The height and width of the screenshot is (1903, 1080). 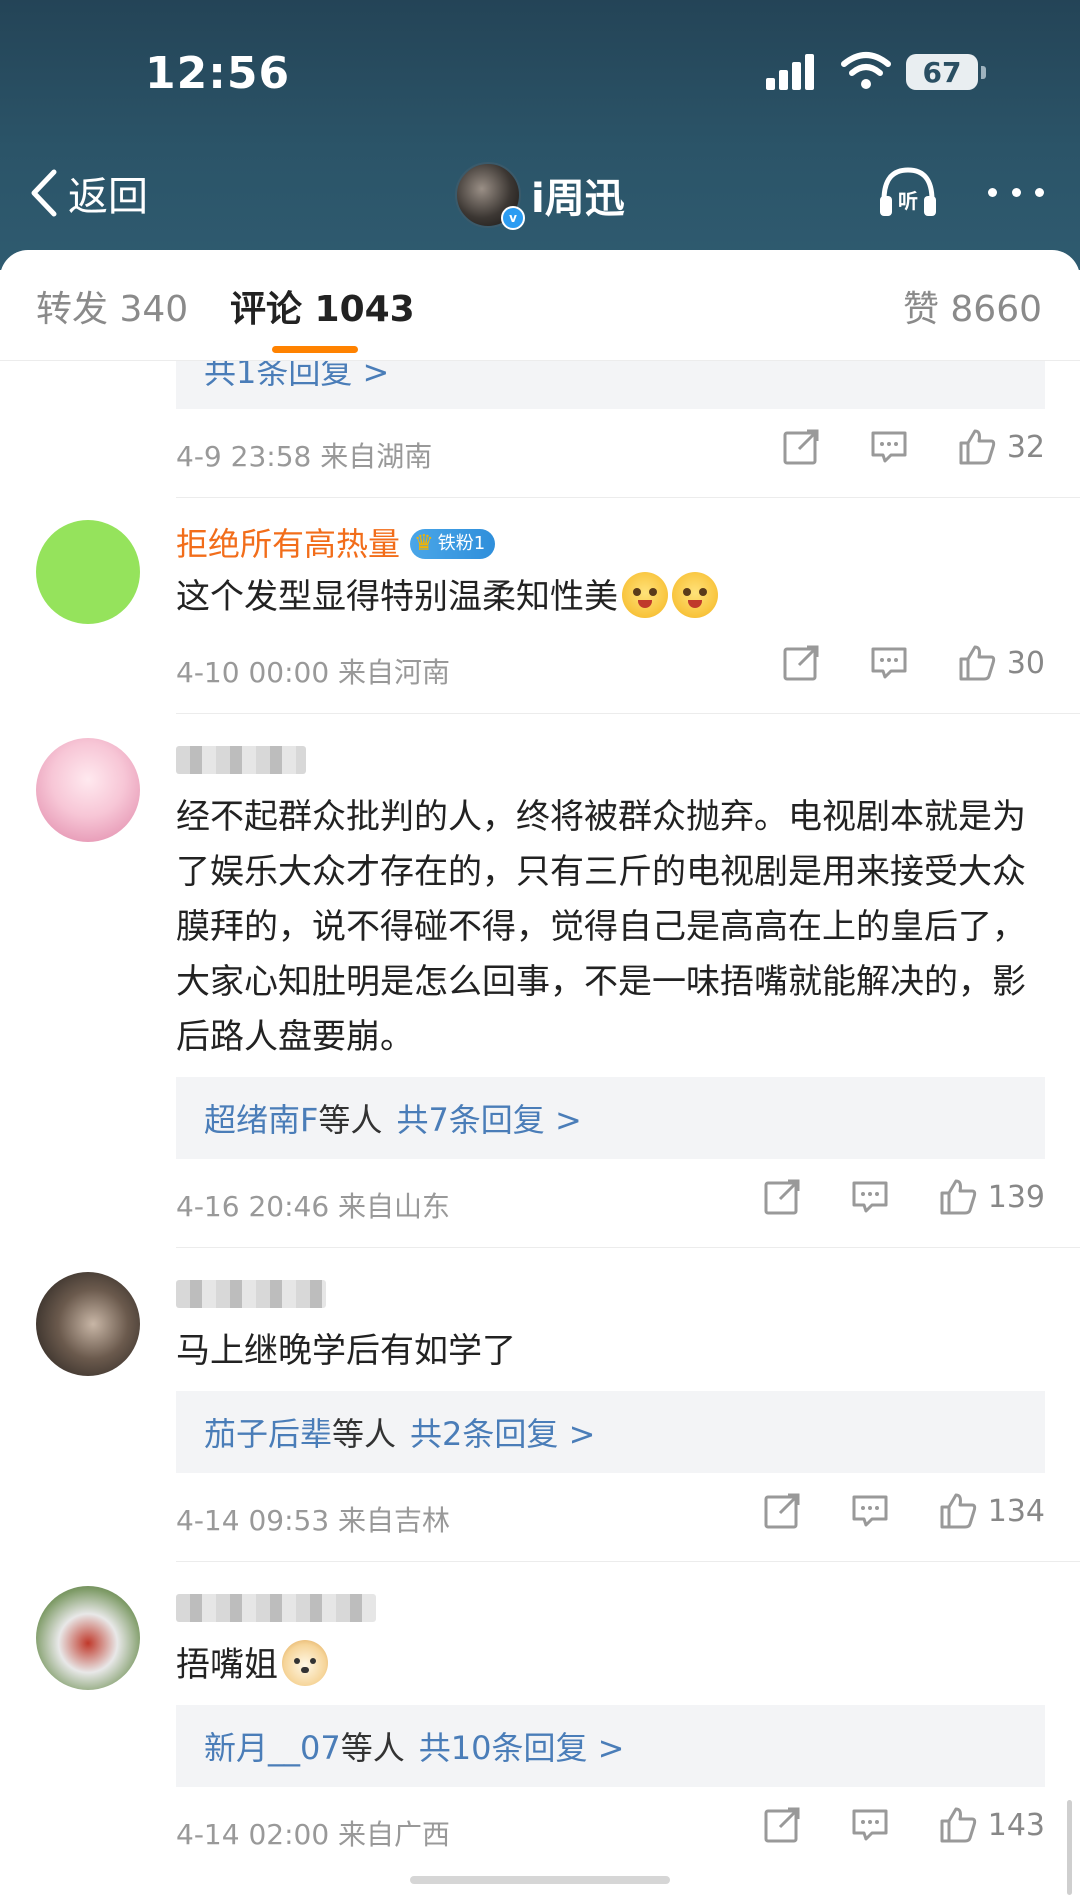 What do you see at coordinates (908, 201) in the screenshot?
I see `svg-text: 听` at bounding box center [908, 201].